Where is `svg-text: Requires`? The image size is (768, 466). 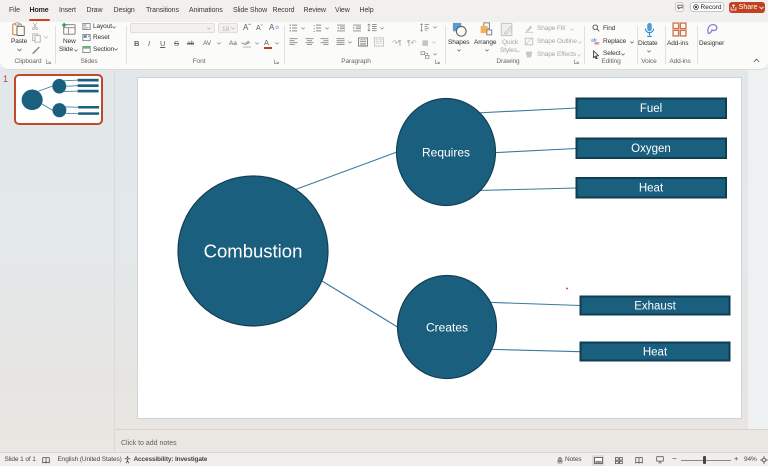 svg-text: Requires is located at coordinates (446, 153).